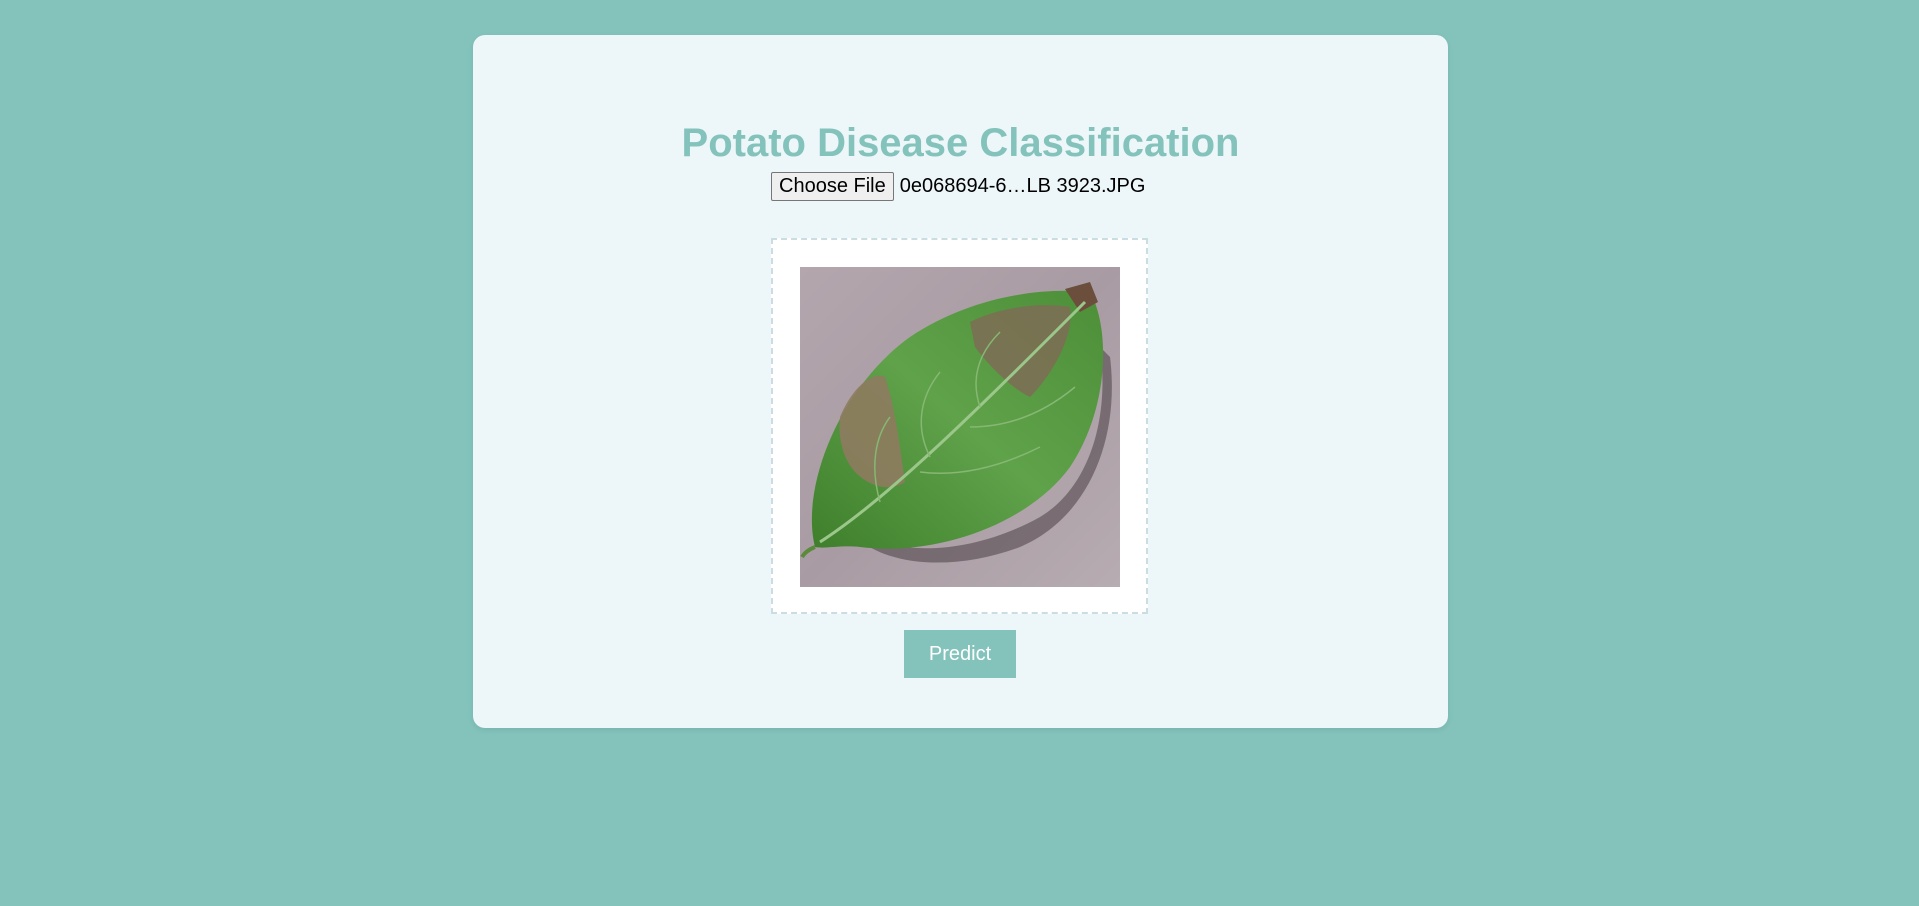 This screenshot has height=906, width=1919. I want to click on image-preview-box, so click(959, 426).